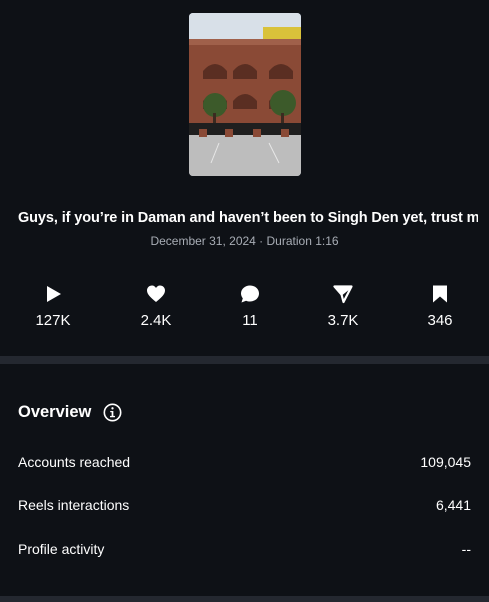 This screenshot has height=602, width=489. I want to click on row-value: 6,441, so click(453, 505).